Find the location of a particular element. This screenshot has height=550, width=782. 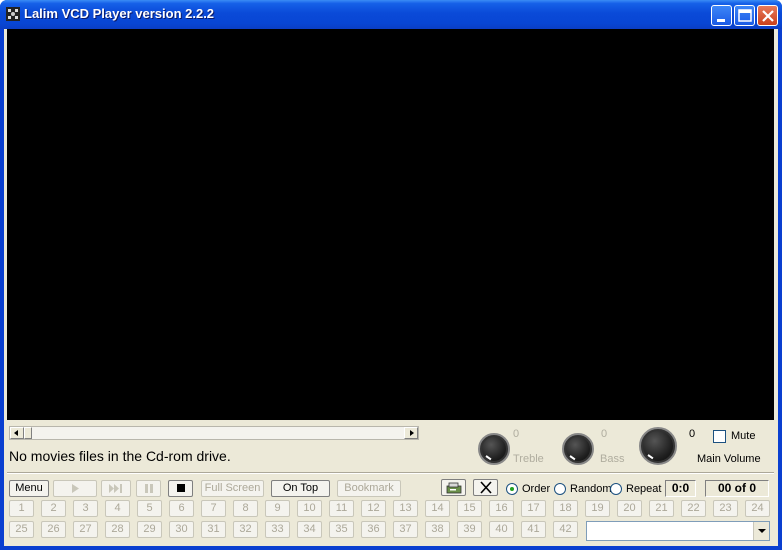

track-button: 19 is located at coordinates (597, 508).